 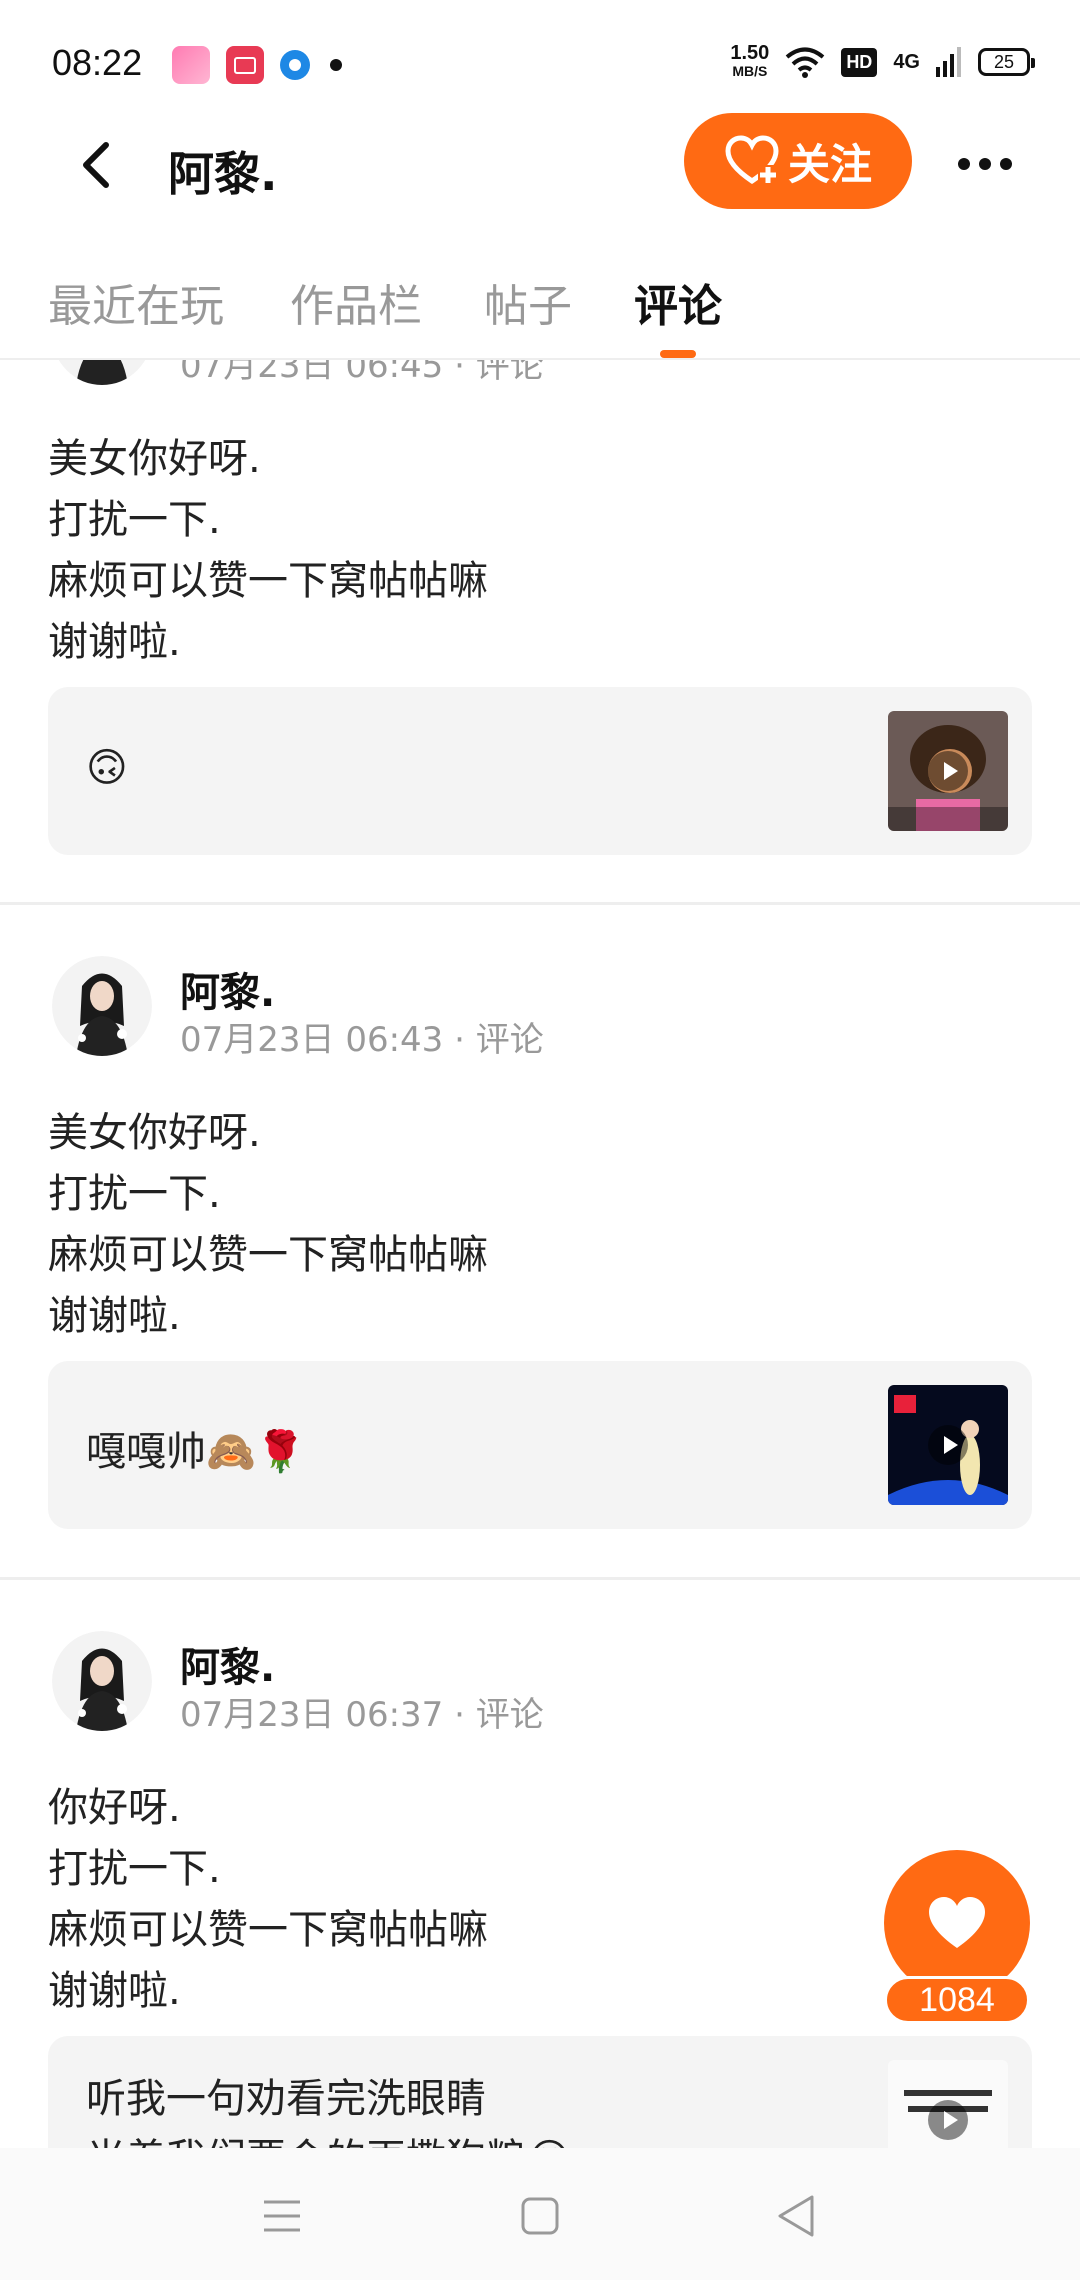 What do you see at coordinates (750, 71) in the screenshot?
I see `net-speed-unit: MB/S` at bounding box center [750, 71].